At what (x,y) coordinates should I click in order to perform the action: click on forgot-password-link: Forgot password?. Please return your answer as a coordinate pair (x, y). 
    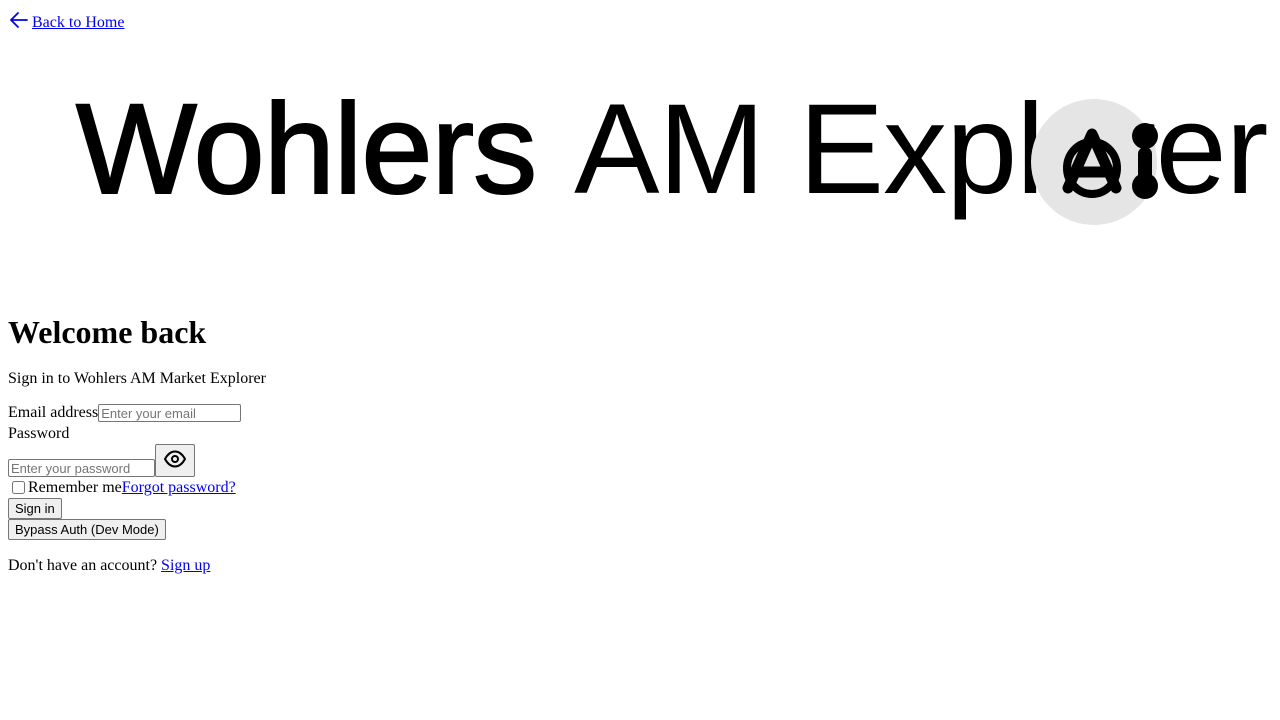
    Looking at the image, I should click on (179, 488).